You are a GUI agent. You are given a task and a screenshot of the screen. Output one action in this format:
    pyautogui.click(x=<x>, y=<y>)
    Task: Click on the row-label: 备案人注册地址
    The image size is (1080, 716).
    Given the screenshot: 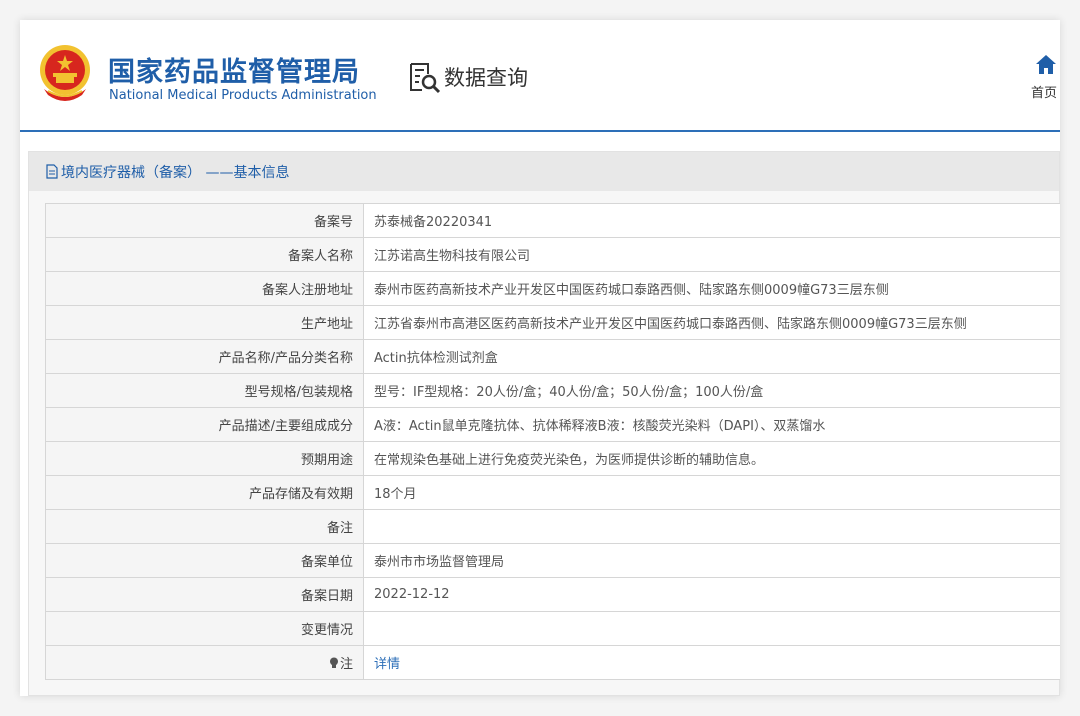 What is the action you would take?
    pyautogui.click(x=204, y=288)
    